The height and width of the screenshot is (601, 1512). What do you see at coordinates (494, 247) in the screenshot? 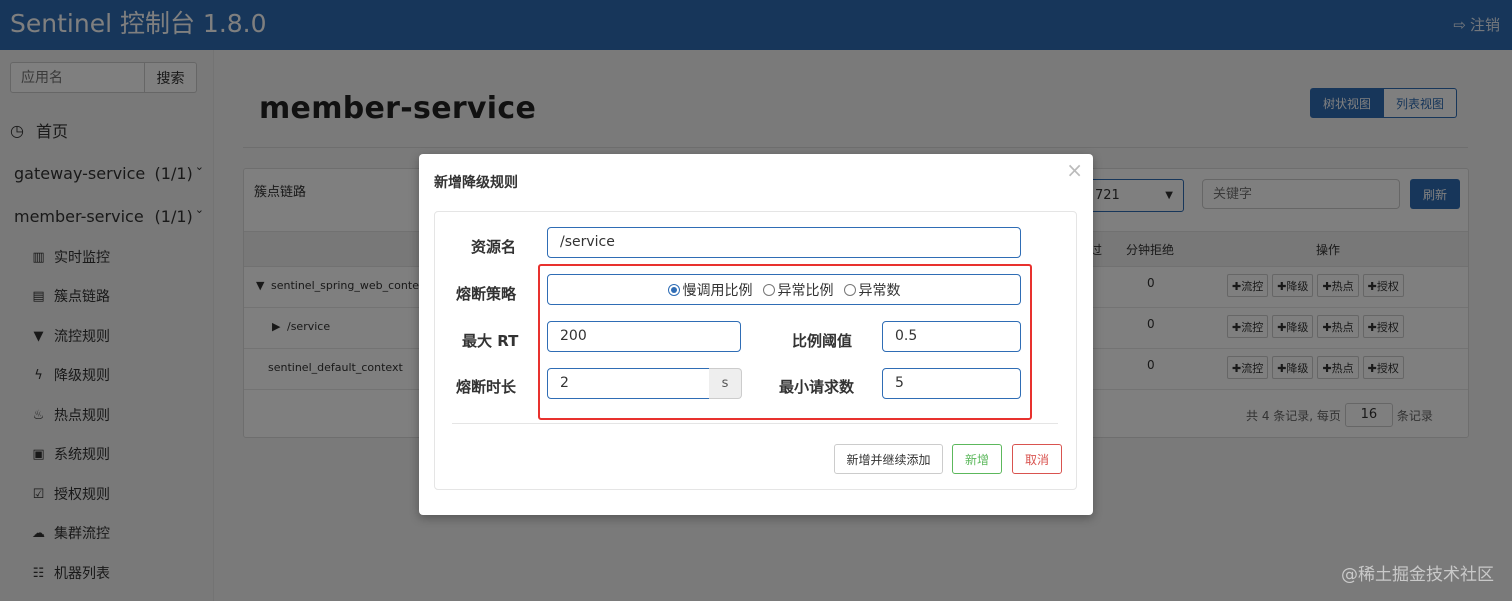
I see `resource-label: 资源名` at bounding box center [494, 247].